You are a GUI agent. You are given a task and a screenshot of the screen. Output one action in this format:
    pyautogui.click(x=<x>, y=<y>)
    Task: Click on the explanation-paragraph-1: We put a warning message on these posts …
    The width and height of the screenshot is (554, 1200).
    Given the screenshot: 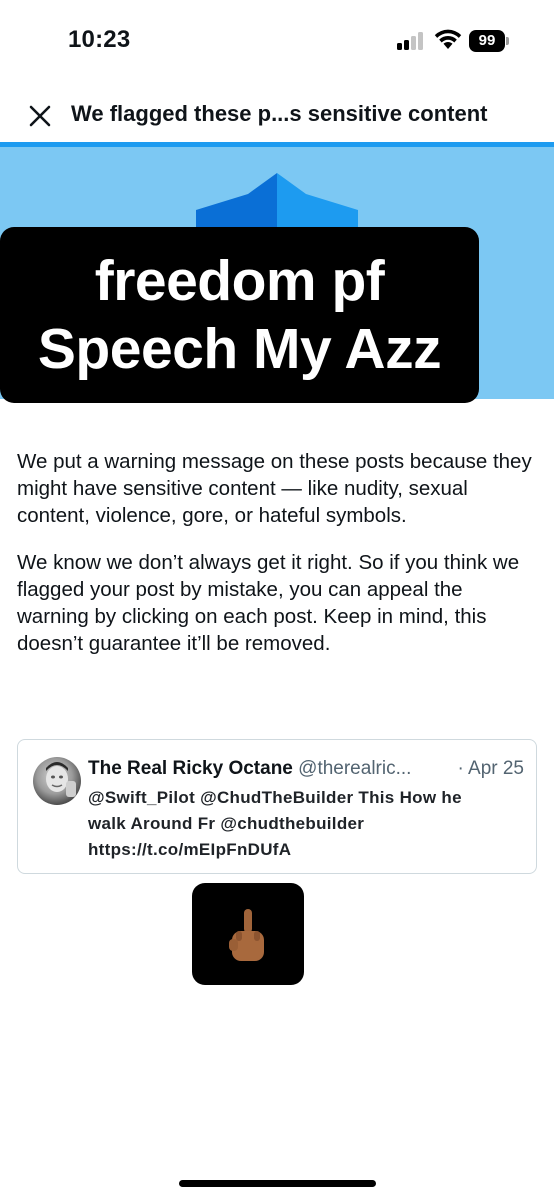 What is the action you would take?
    pyautogui.click(x=274, y=488)
    